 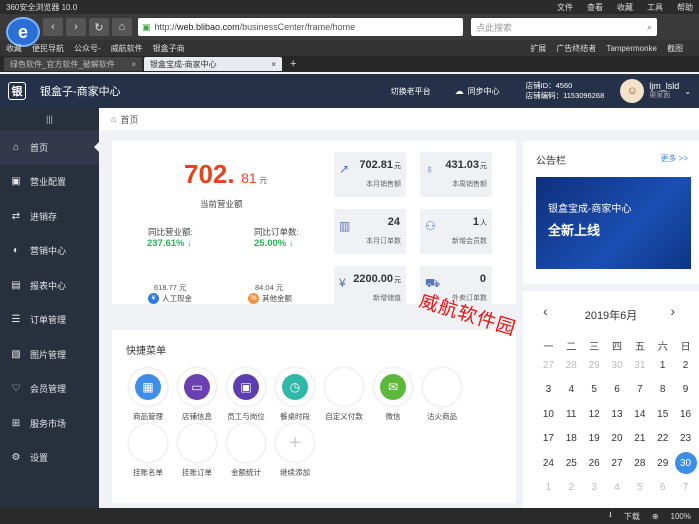 I want to click on toolbar-item: 广告终结者, so click(x=576, y=48).